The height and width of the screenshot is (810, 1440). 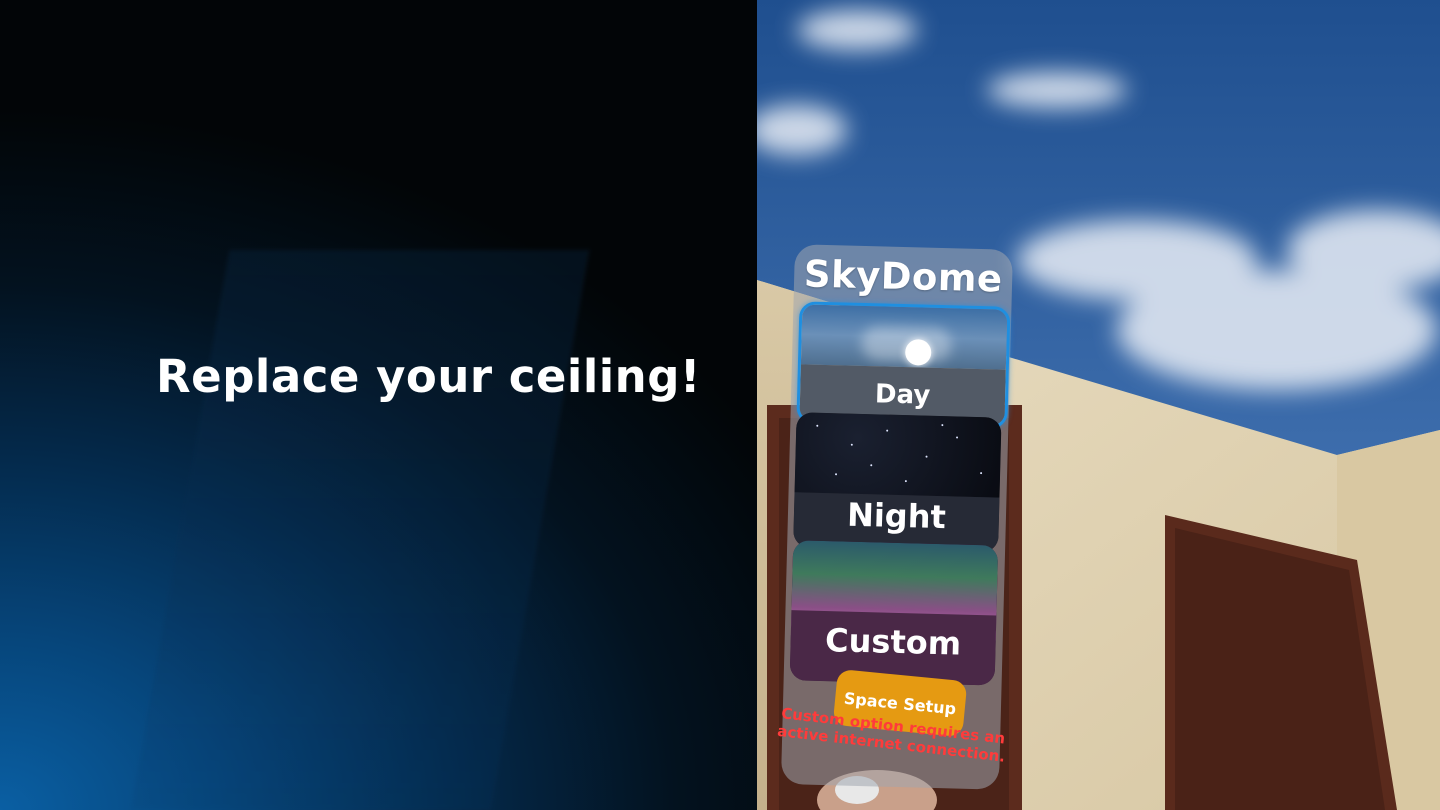 I want to click on option-label-custom: Custom, so click(x=893, y=642).